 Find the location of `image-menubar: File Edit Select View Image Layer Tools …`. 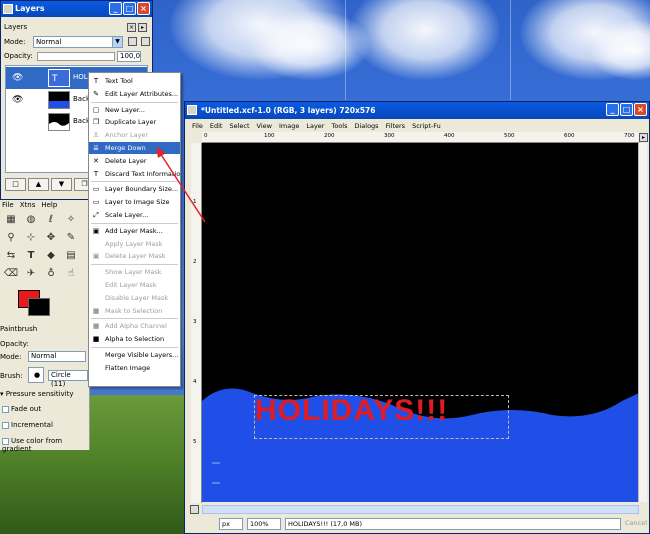

image-menubar: File Edit Select View Image Layer Tools … is located at coordinates (417, 126).